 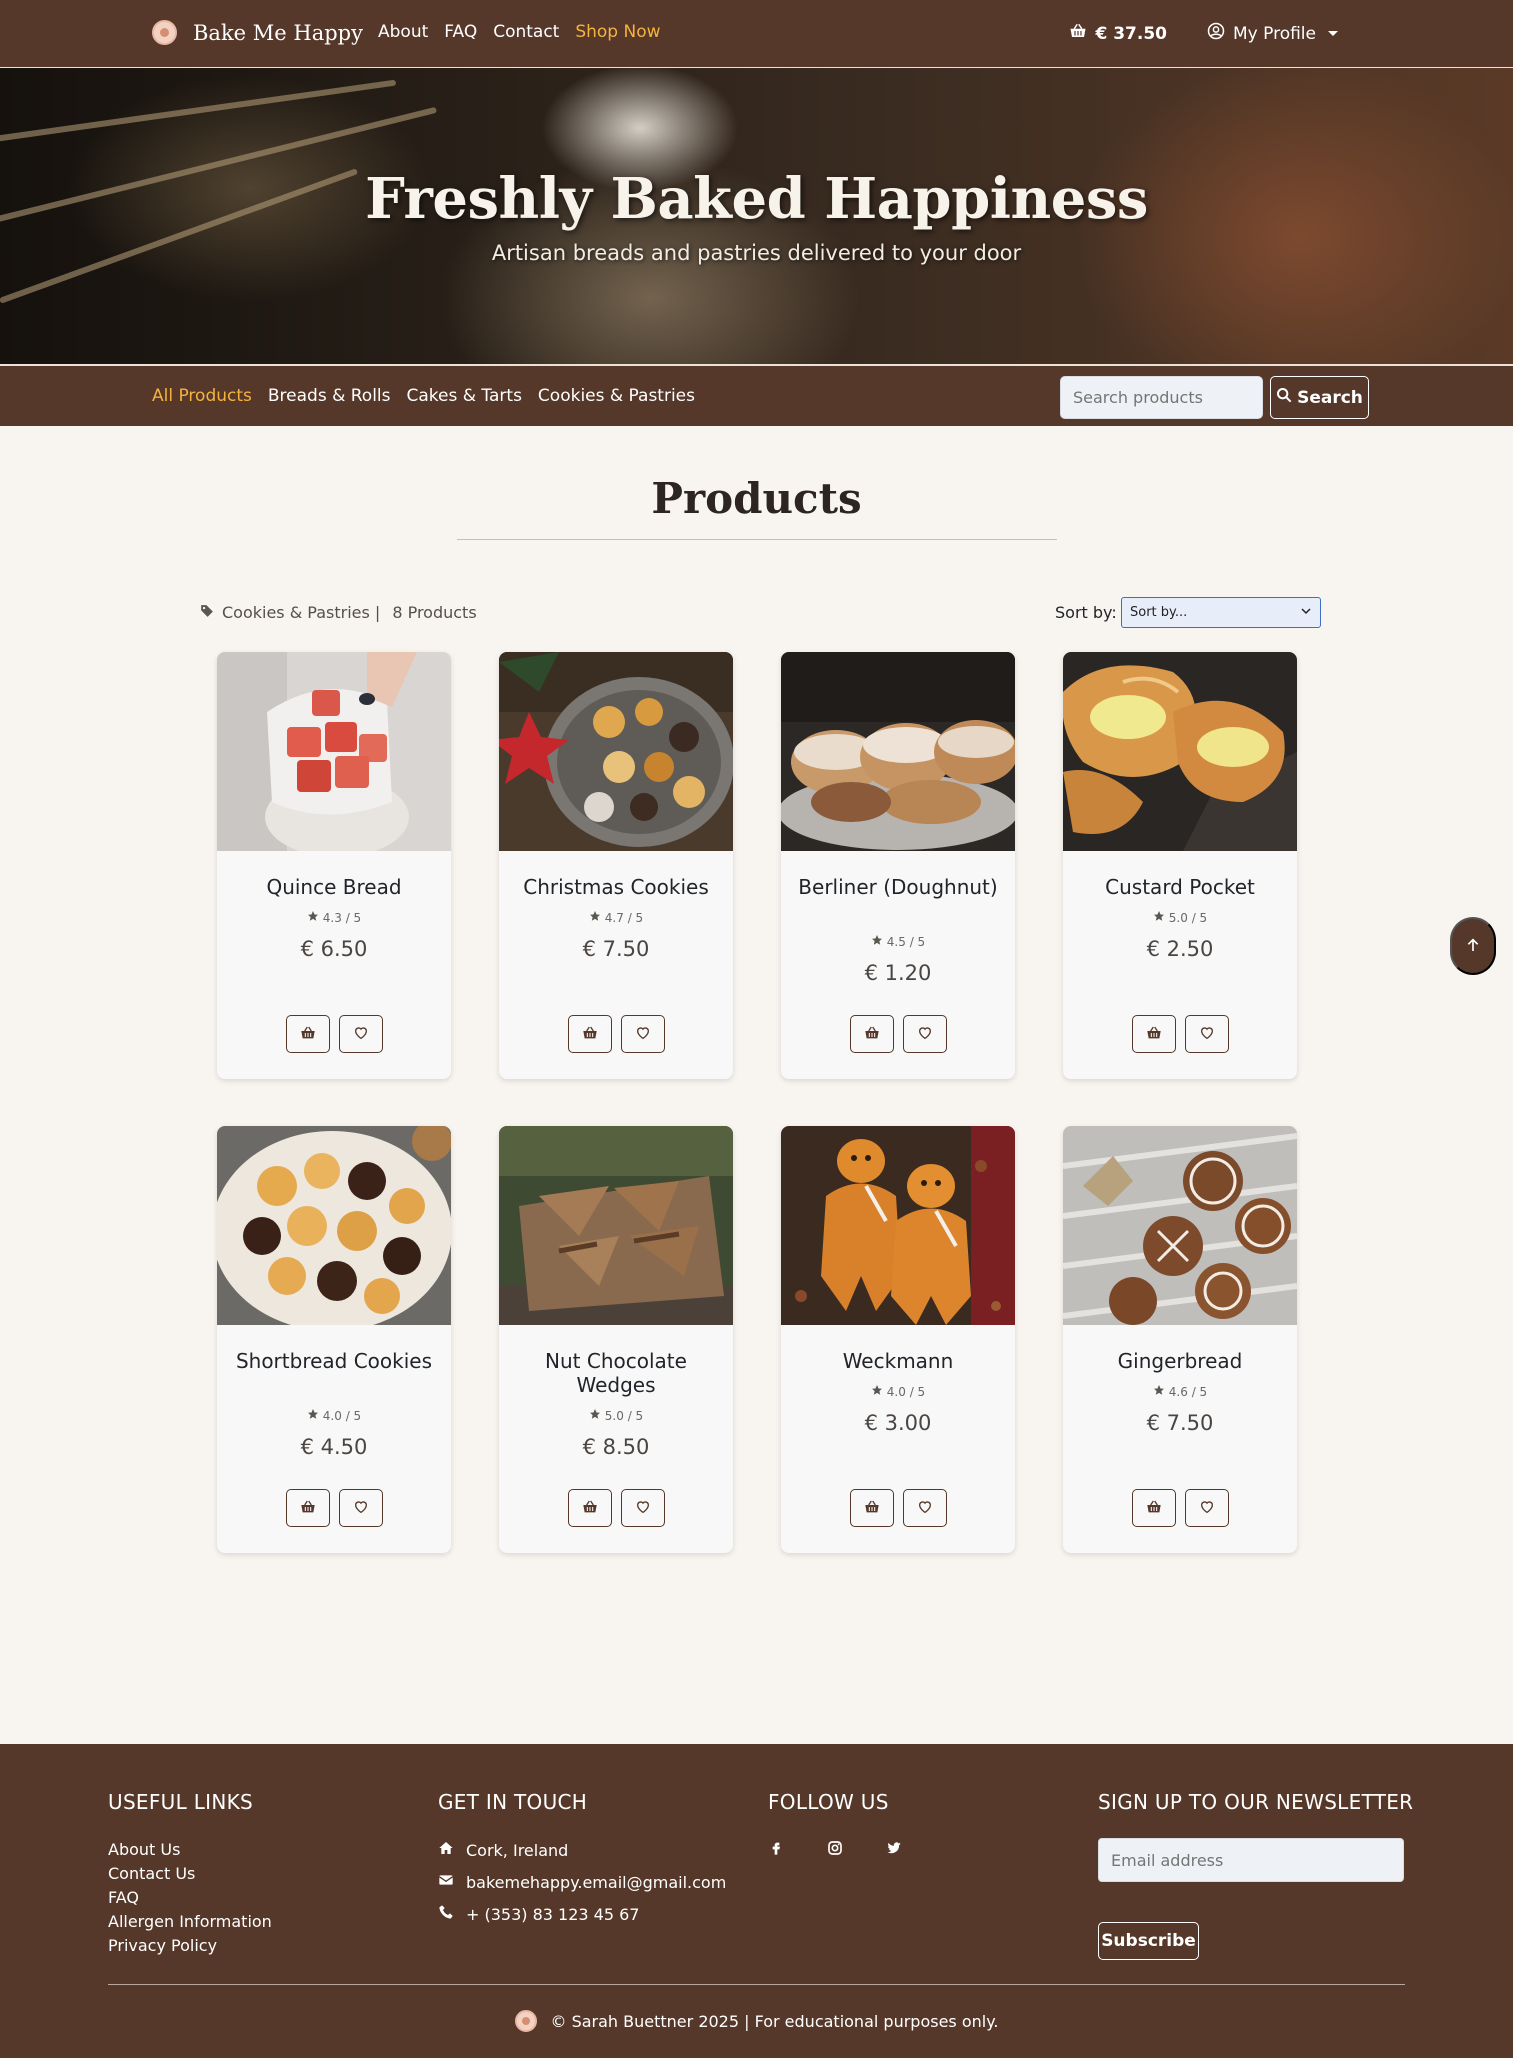 What do you see at coordinates (1180, 1361) in the screenshot?
I see `product-name: Gingerbread` at bounding box center [1180, 1361].